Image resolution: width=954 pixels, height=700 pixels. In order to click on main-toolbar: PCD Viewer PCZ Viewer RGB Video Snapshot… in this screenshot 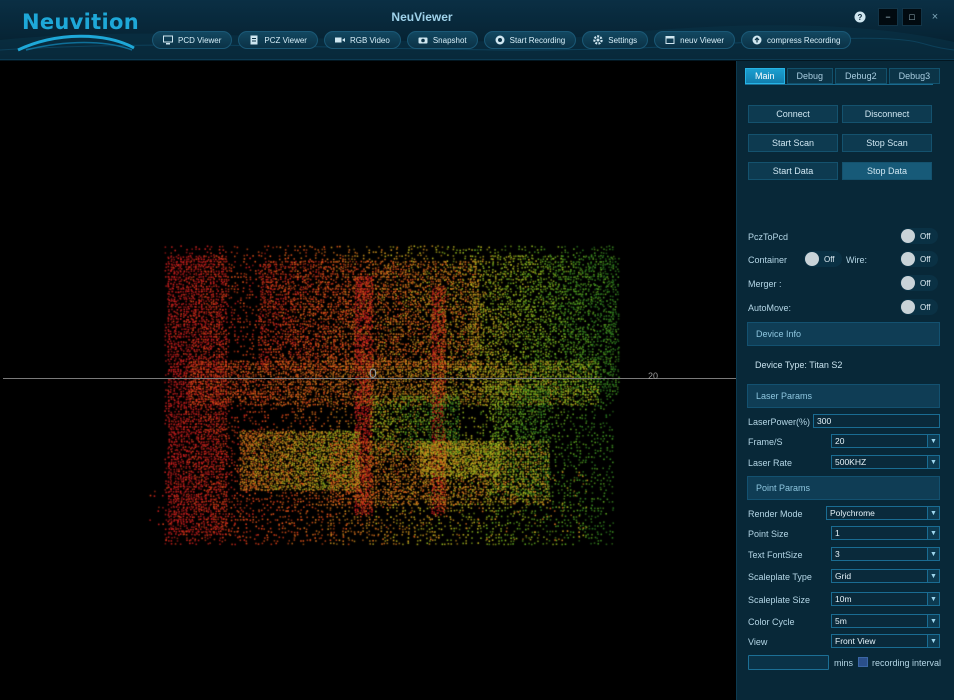, I will do `click(502, 40)`.